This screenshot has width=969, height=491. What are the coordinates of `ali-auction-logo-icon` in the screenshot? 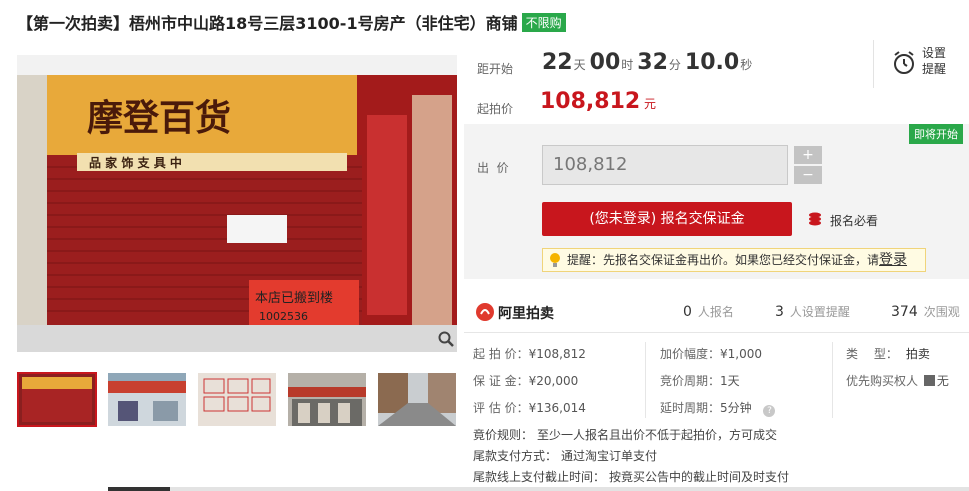 It's located at (485, 313).